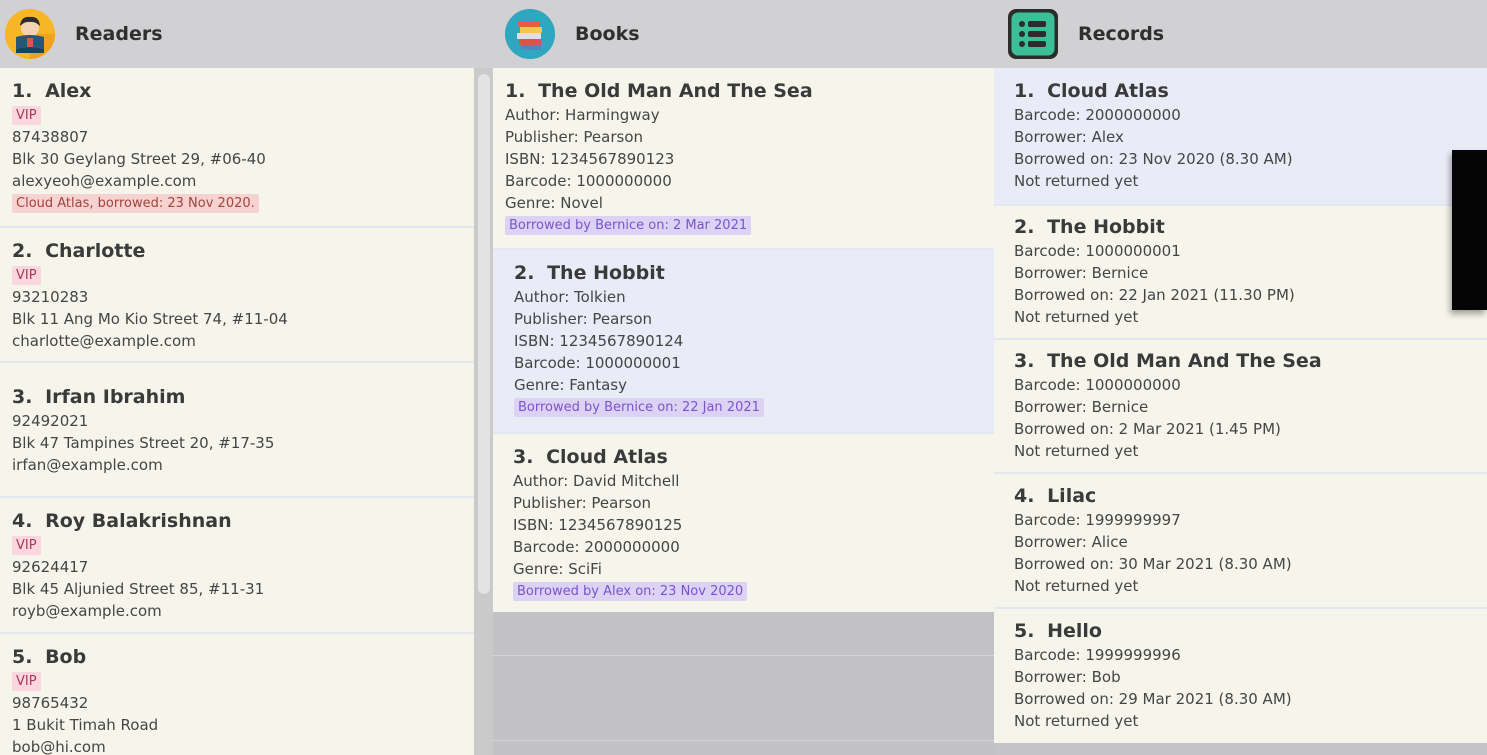  Describe the element at coordinates (49, 657) in the screenshot. I see `reader-name: 5. Bob` at that location.